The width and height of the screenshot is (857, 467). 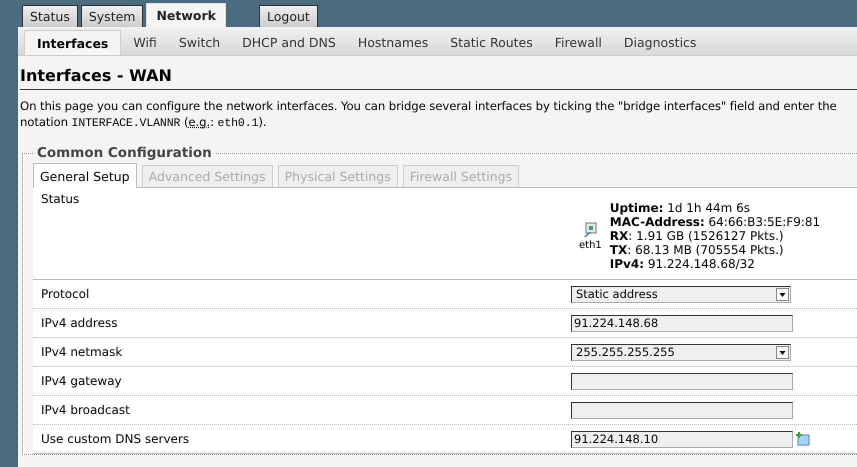 What do you see at coordinates (715, 222) in the screenshot?
I see `status-line: MAC-Address: 64:66:B3:5E:F9:81` at bounding box center [715, 222].